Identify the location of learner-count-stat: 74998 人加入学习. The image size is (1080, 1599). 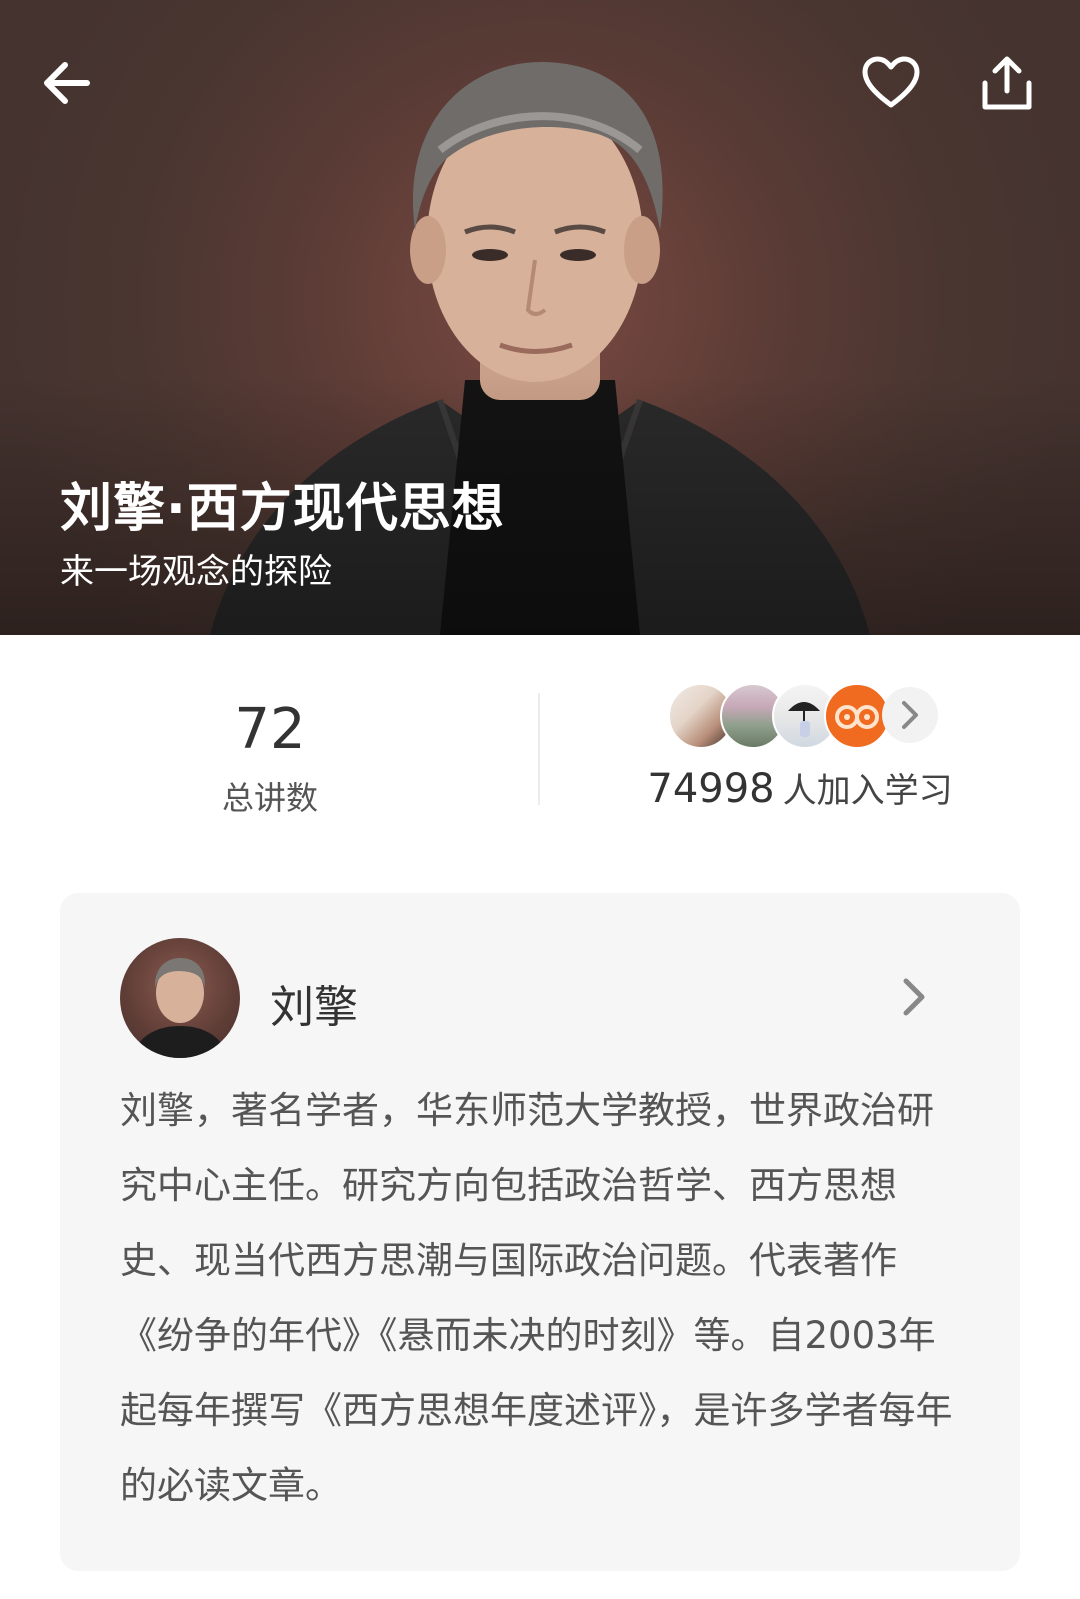
(800, 787).